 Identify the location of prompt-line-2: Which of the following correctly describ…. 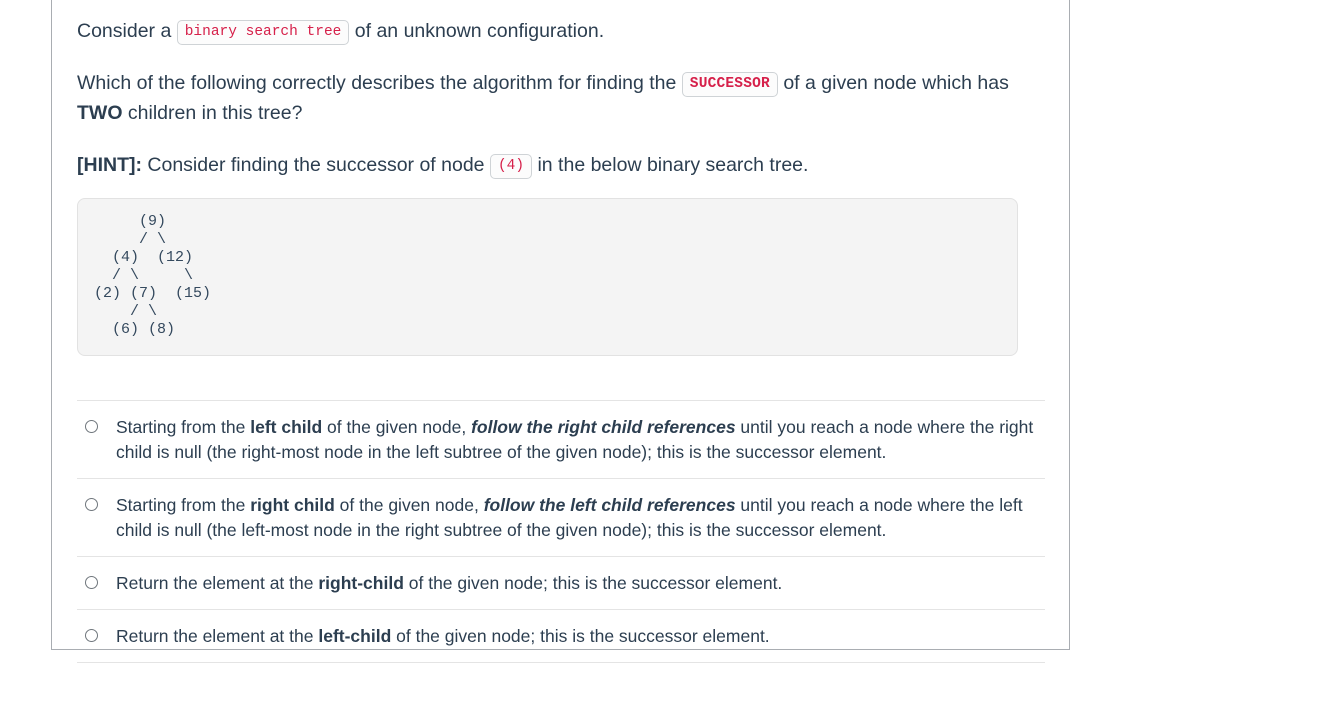
(552, 98).